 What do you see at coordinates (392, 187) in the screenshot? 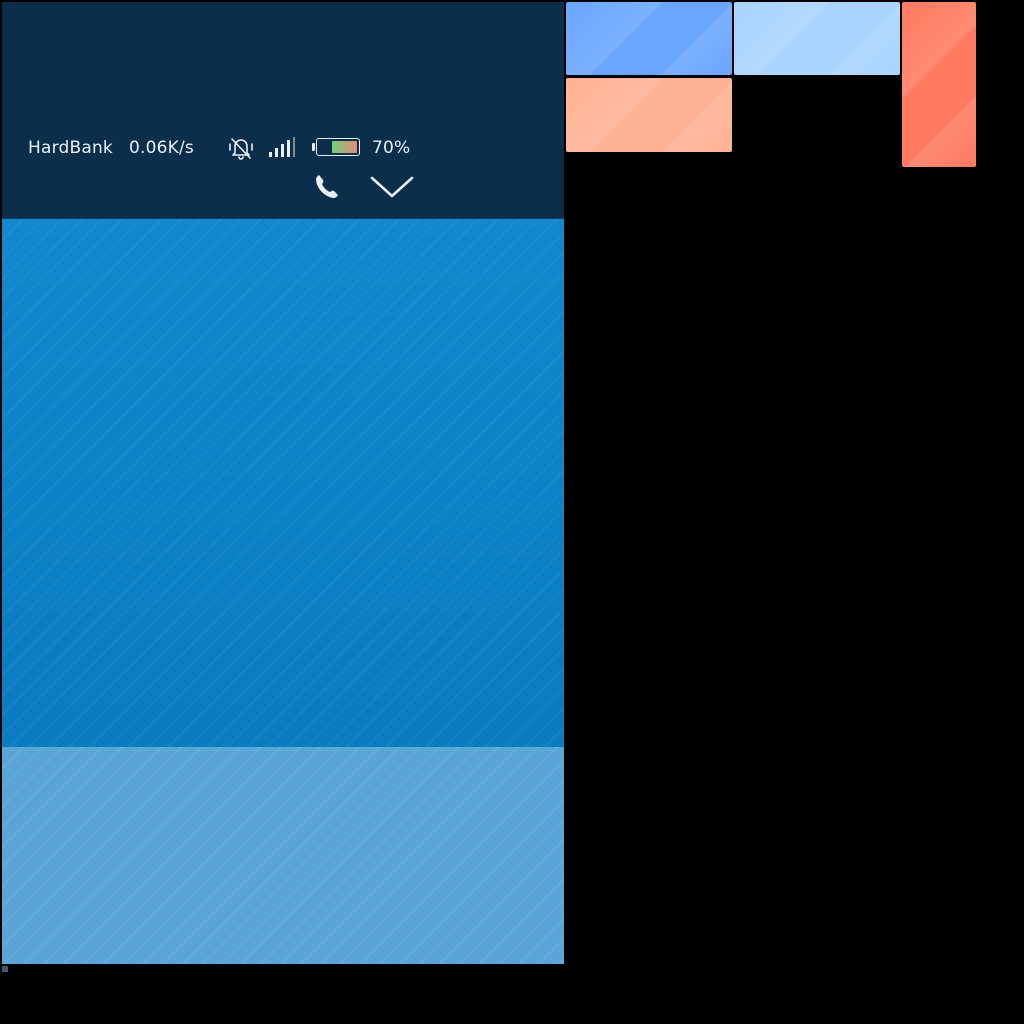
I see `chevron-down-icon` at bounding box center [392, 187].